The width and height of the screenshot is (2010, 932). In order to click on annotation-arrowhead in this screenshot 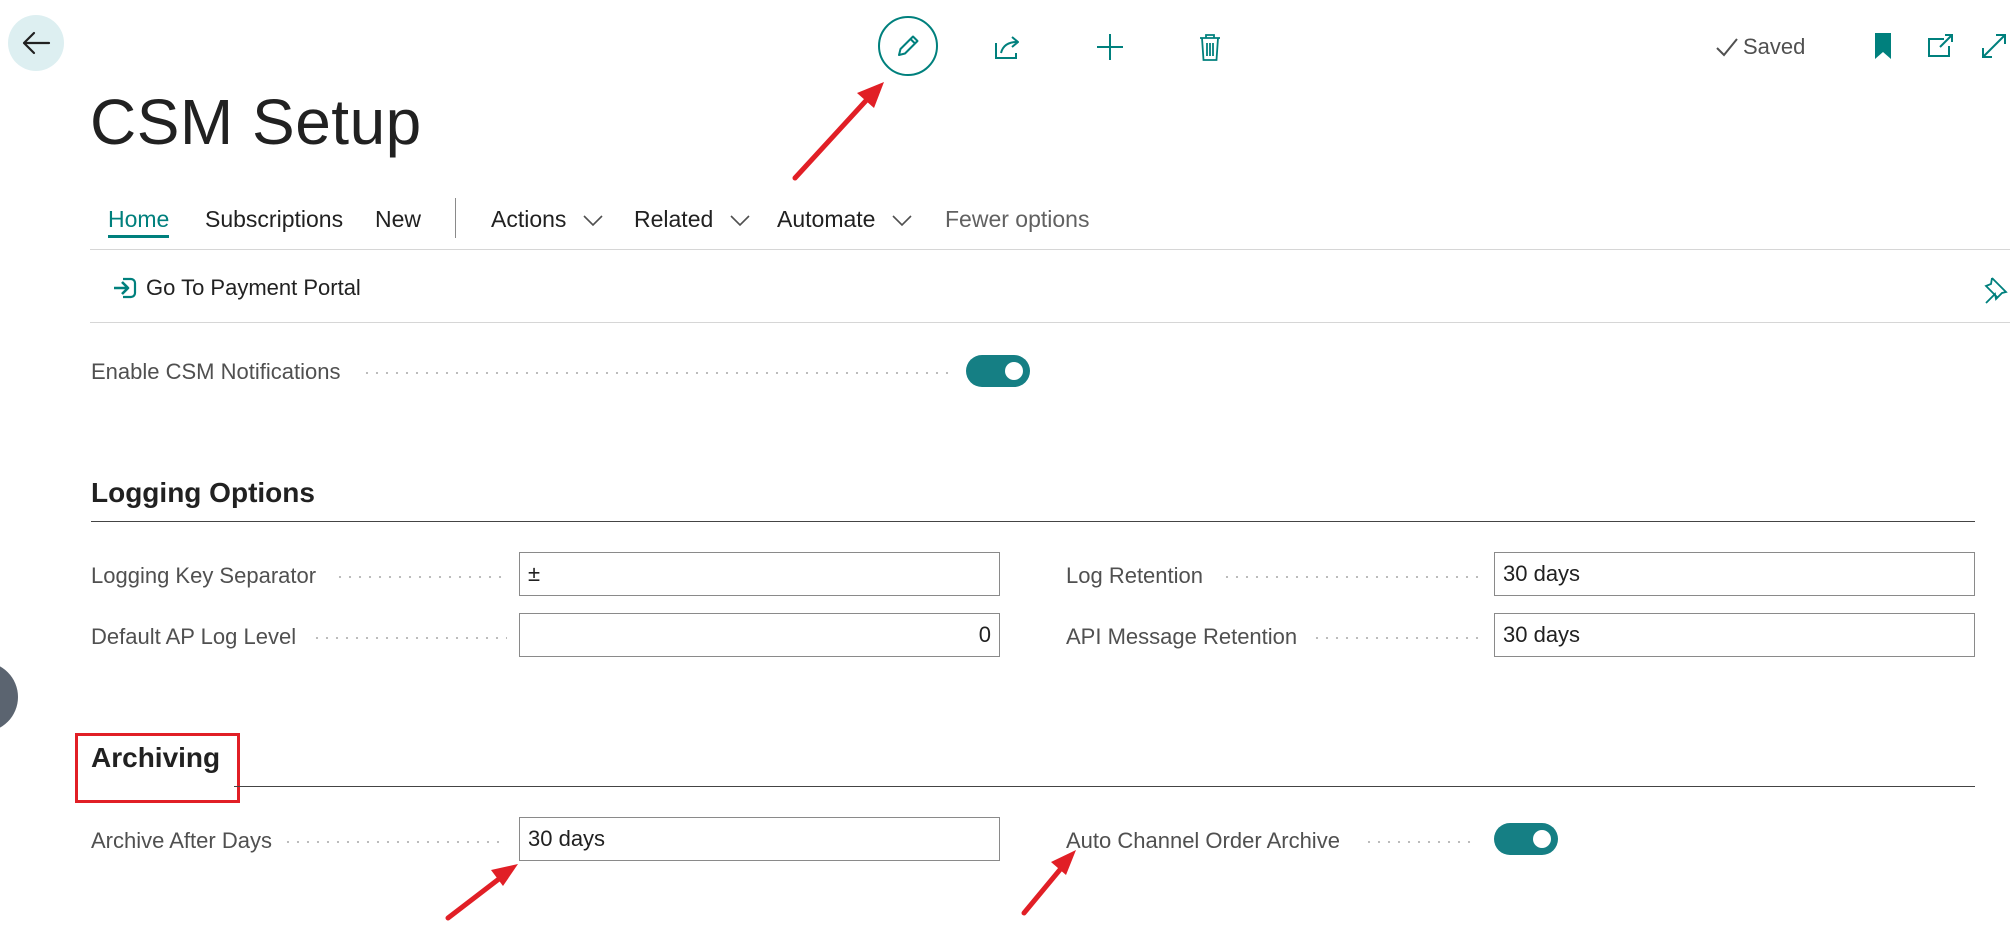, I will do `click(1063, 862)`.